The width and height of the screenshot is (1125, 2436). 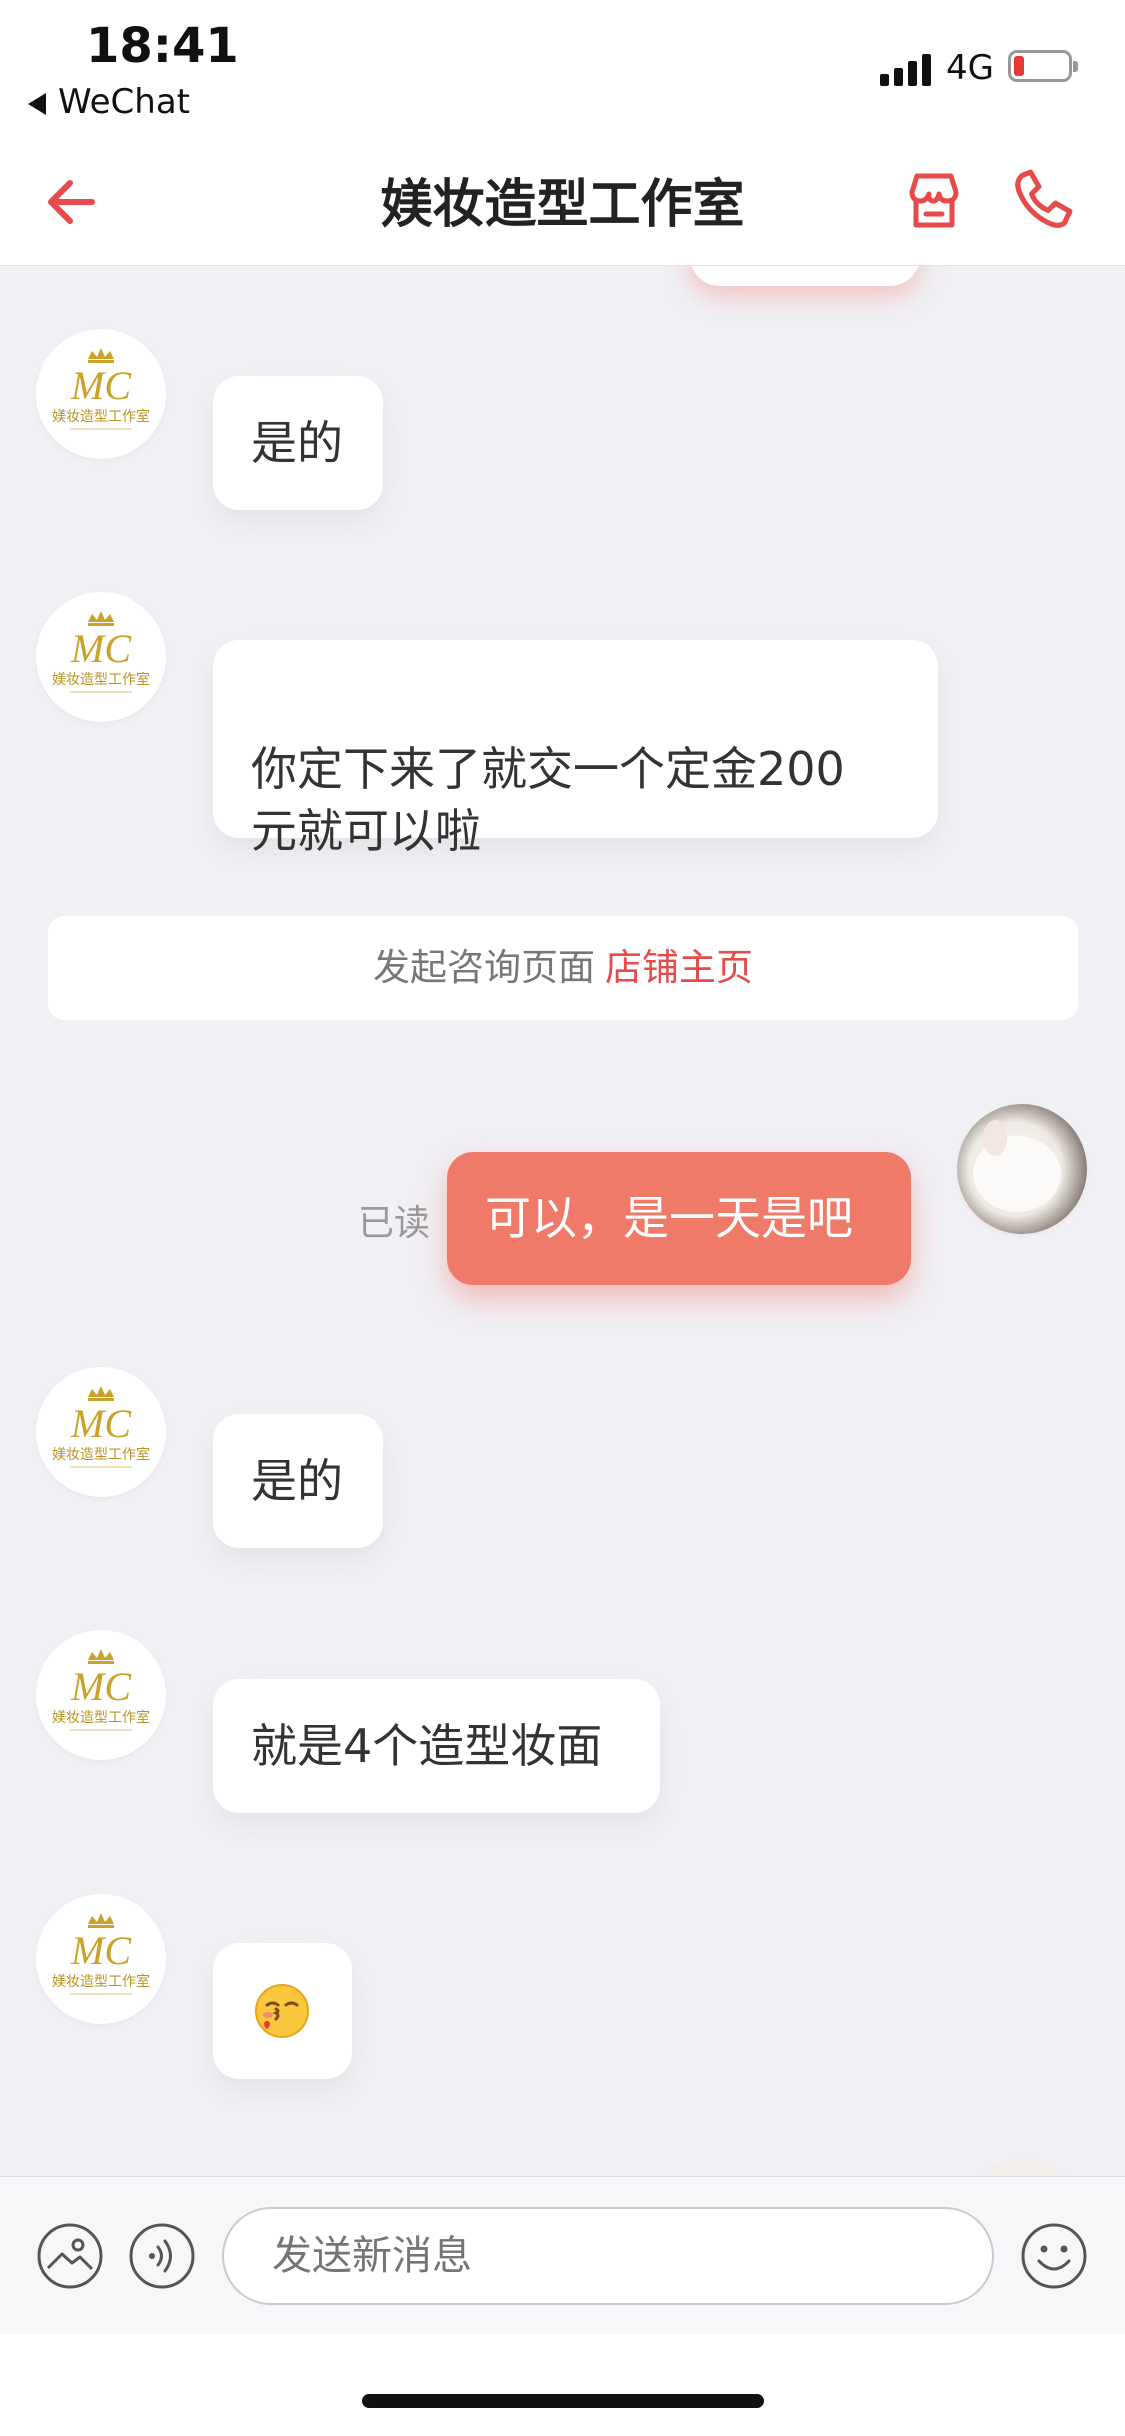 What do you see at coordinates (679, 967) in the screenshot?
I see `store-homepage-link: 店铺主页` at bounding box center [679, 967].